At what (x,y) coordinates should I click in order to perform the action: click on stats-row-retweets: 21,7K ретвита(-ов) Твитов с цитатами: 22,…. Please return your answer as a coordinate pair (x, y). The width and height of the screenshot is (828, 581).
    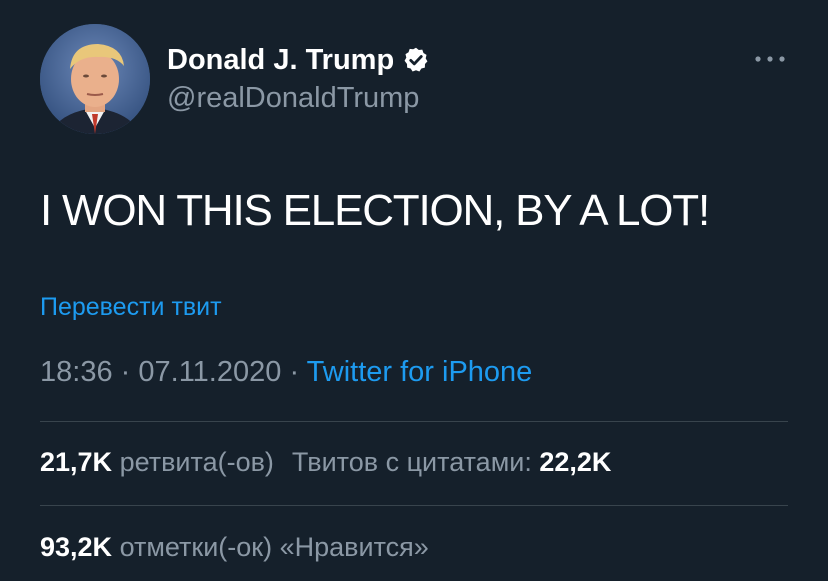
    Looking at the image, I should click on (325, 462).